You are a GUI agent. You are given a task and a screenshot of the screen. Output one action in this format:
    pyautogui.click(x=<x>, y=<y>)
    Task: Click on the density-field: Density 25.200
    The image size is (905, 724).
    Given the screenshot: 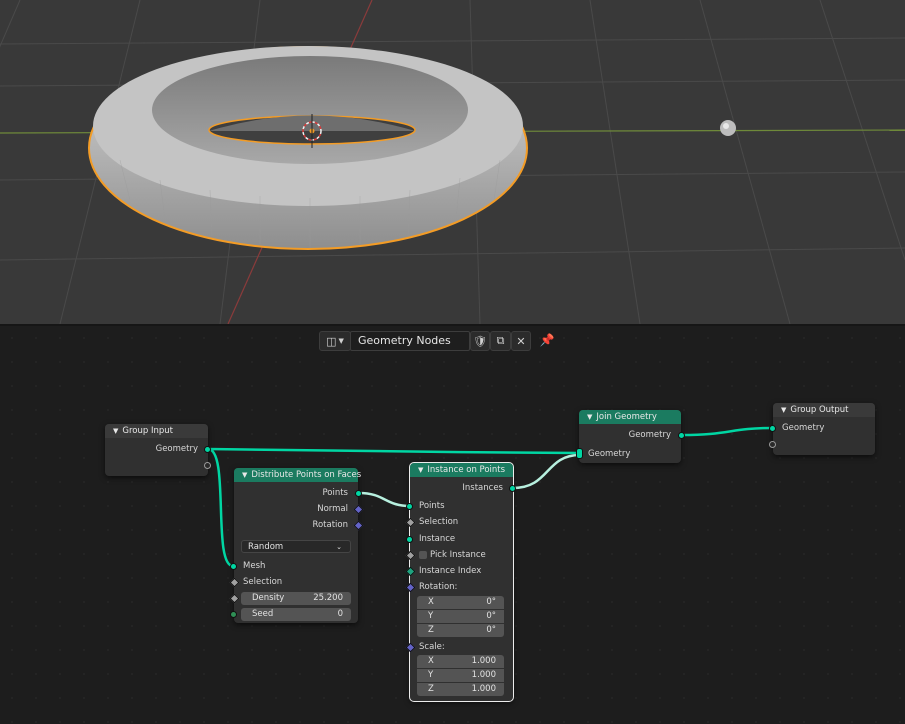 What is the action you would take?
    pyautogui.click(x=296, y=598)
    